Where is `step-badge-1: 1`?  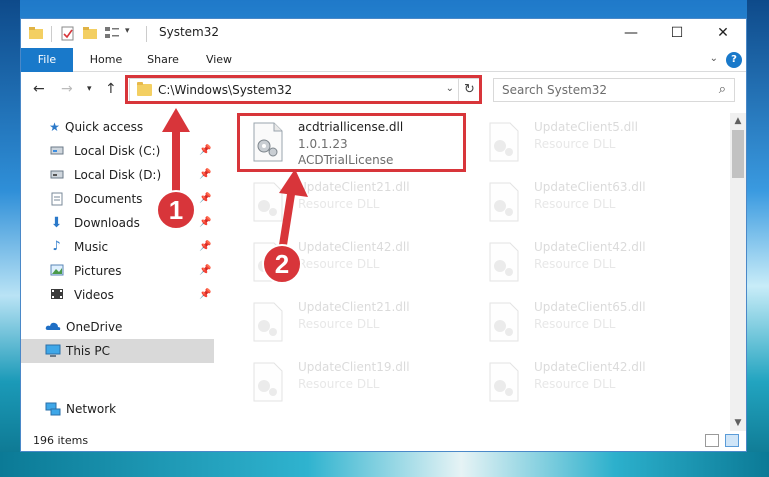 step-badge-1: 1 is located at coordinates (176, 210).